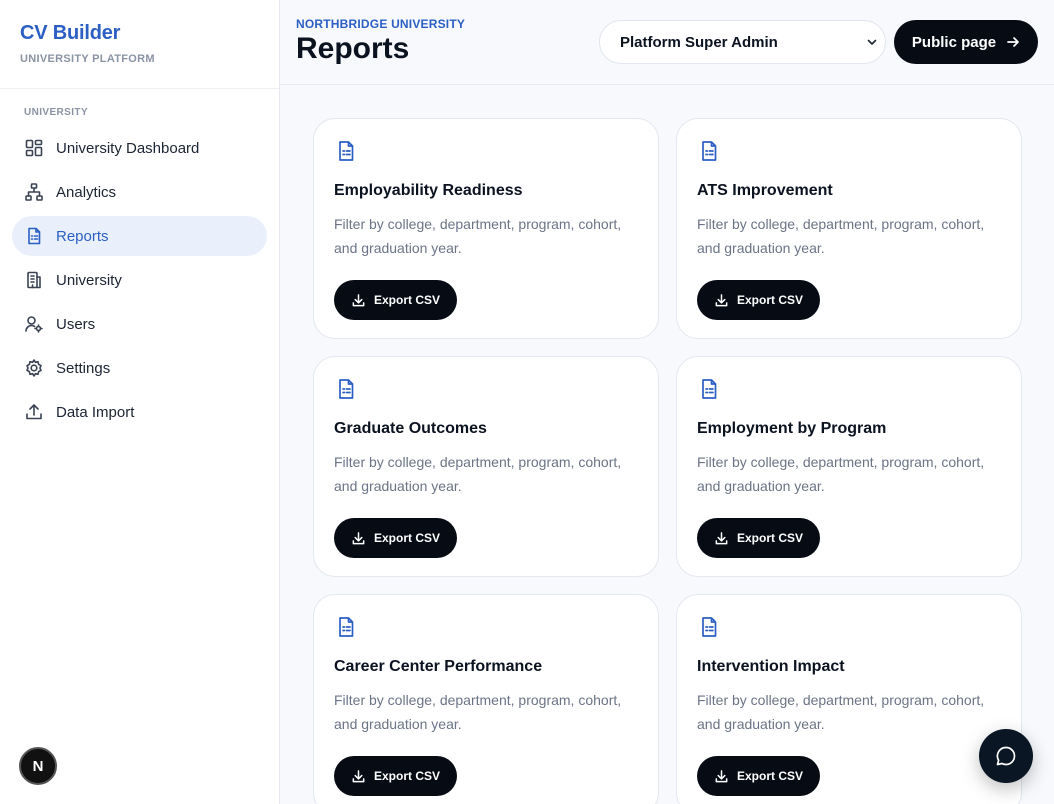 The width and height of the screenshot is (1054, 804). What do you see at coordinates (82, 236) in the screenshot?
I see `sidebar-item-label: Reports` at bounding box center [82, 236].